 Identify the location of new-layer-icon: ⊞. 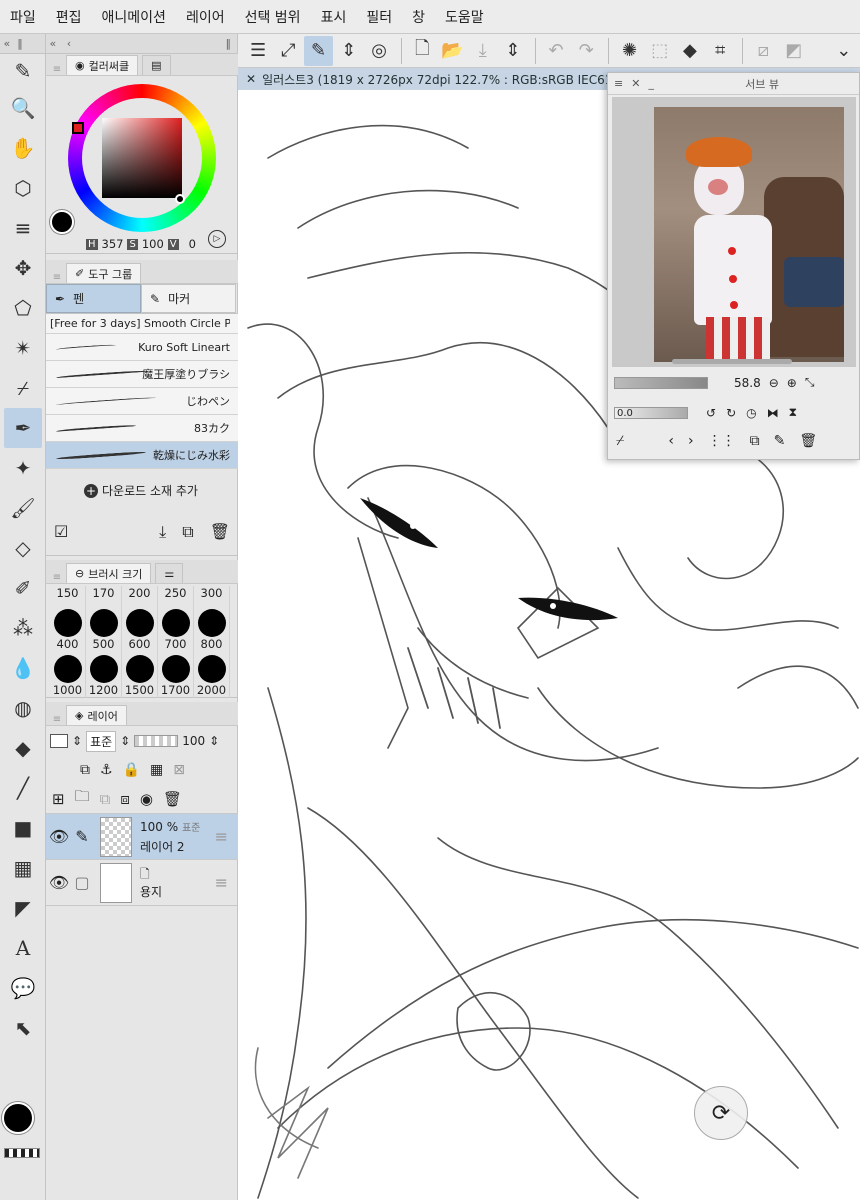
(58, 799).